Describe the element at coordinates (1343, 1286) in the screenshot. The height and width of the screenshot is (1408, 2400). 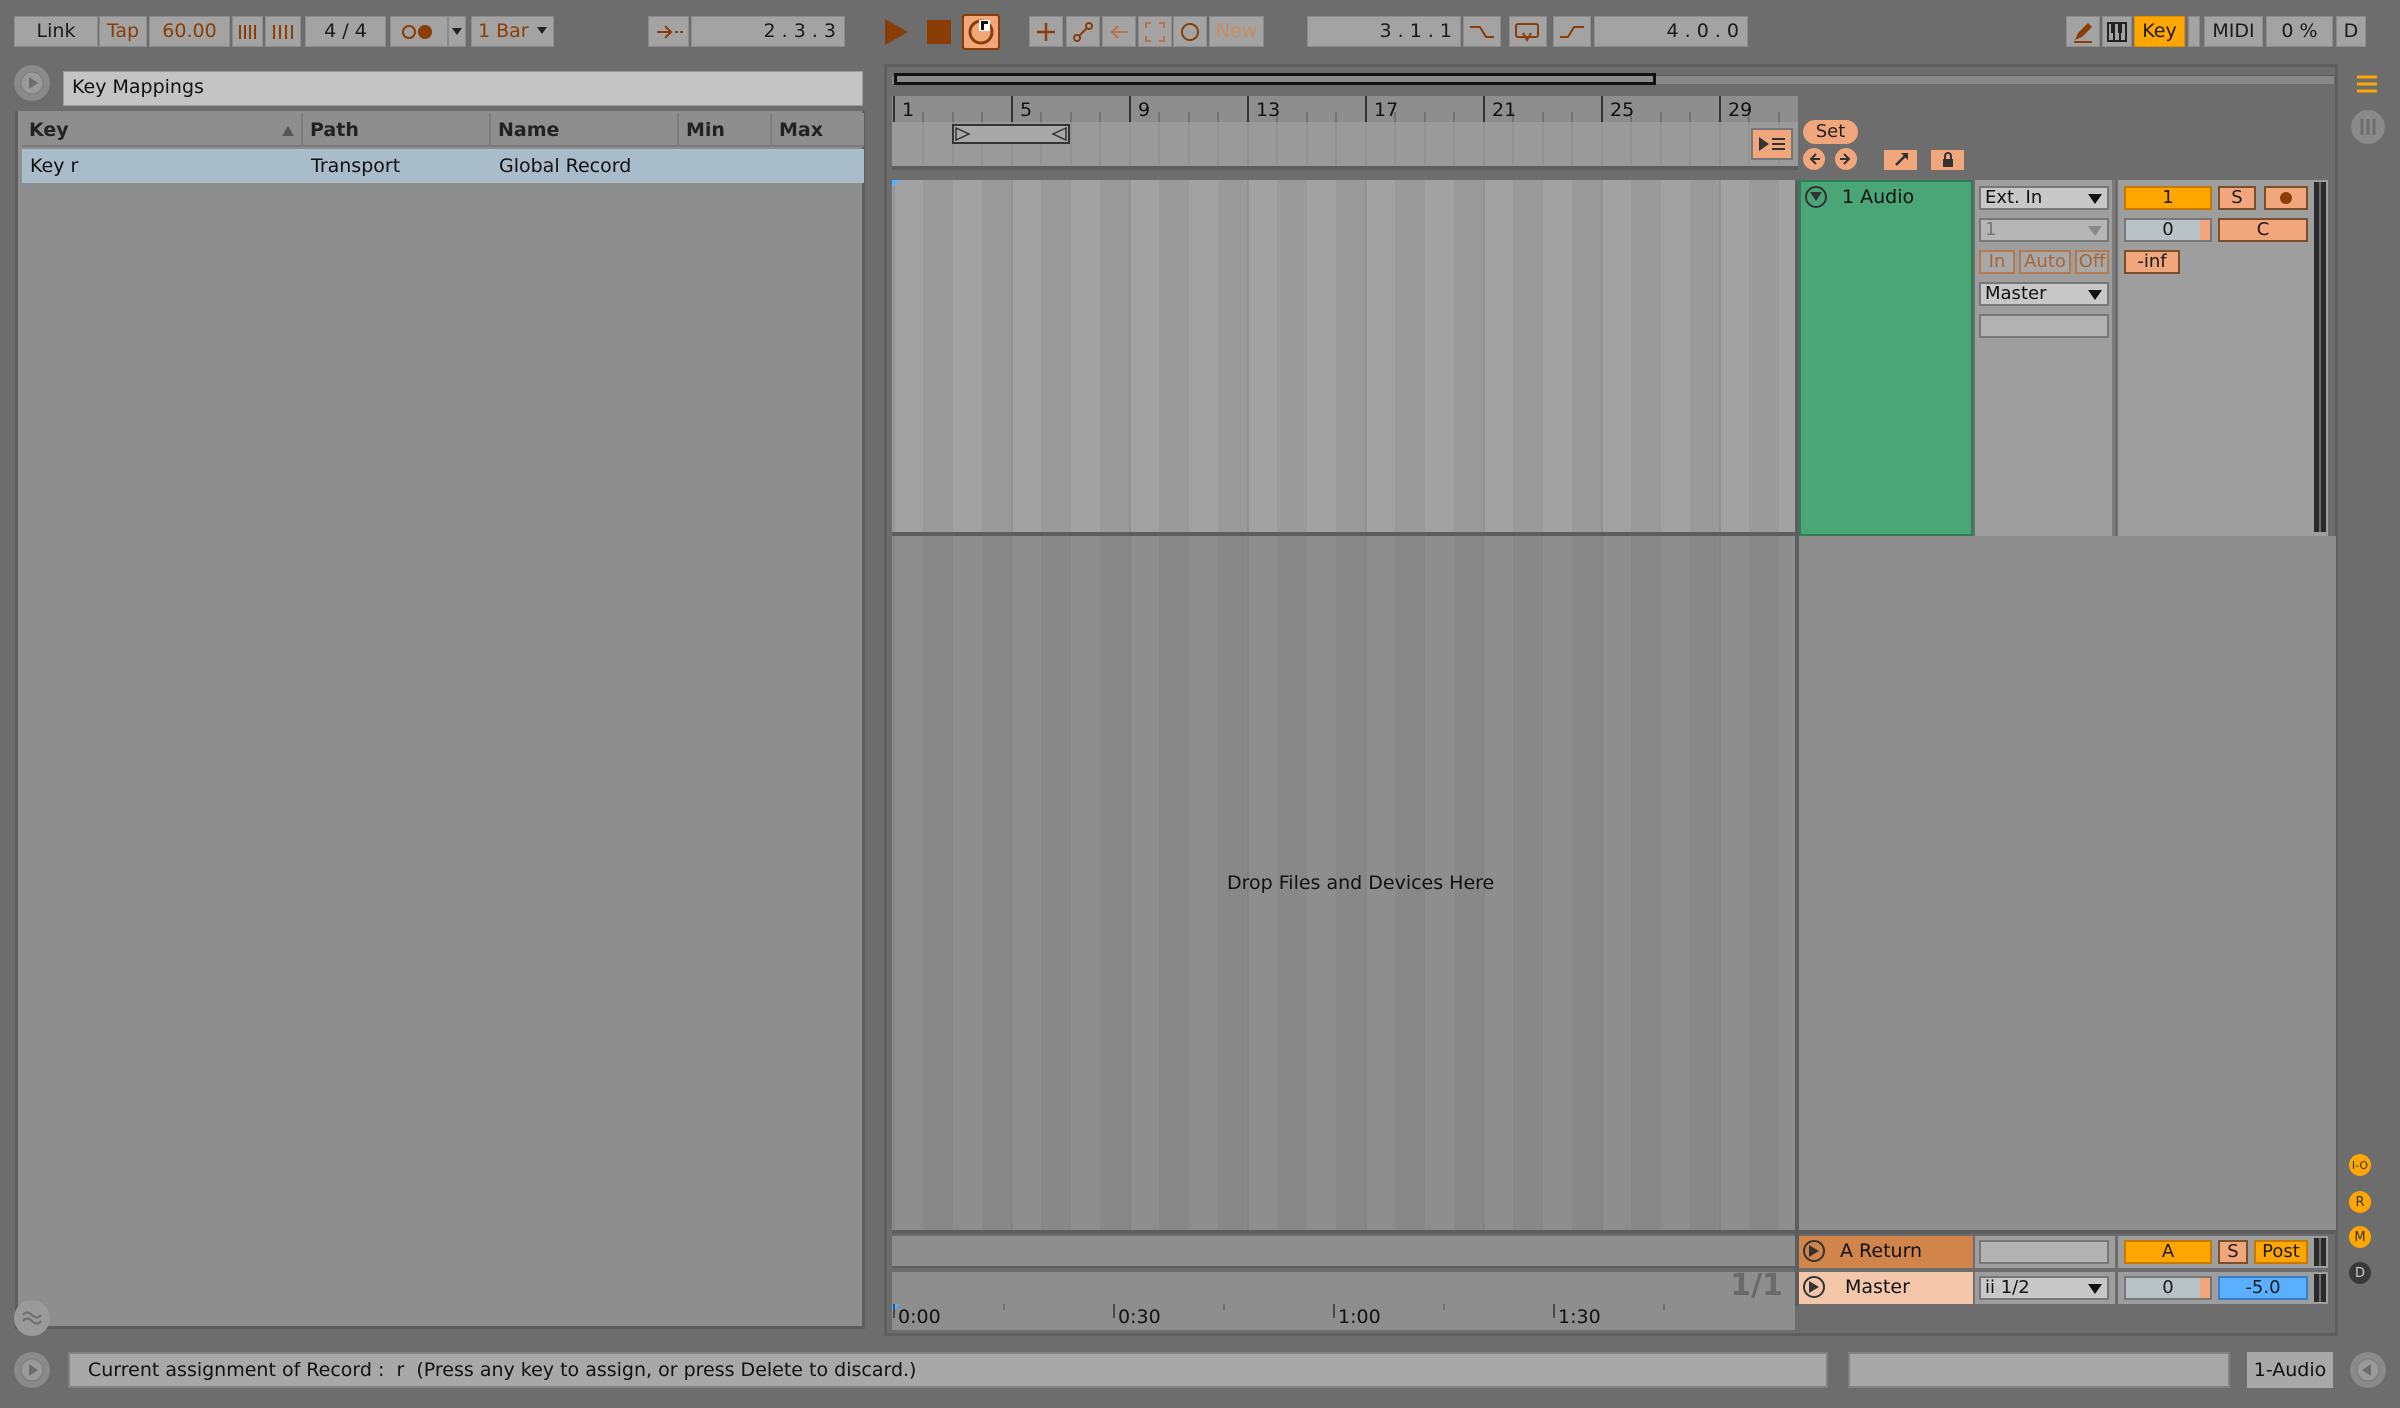
I see `master-track-lane: 1/1` at that location.